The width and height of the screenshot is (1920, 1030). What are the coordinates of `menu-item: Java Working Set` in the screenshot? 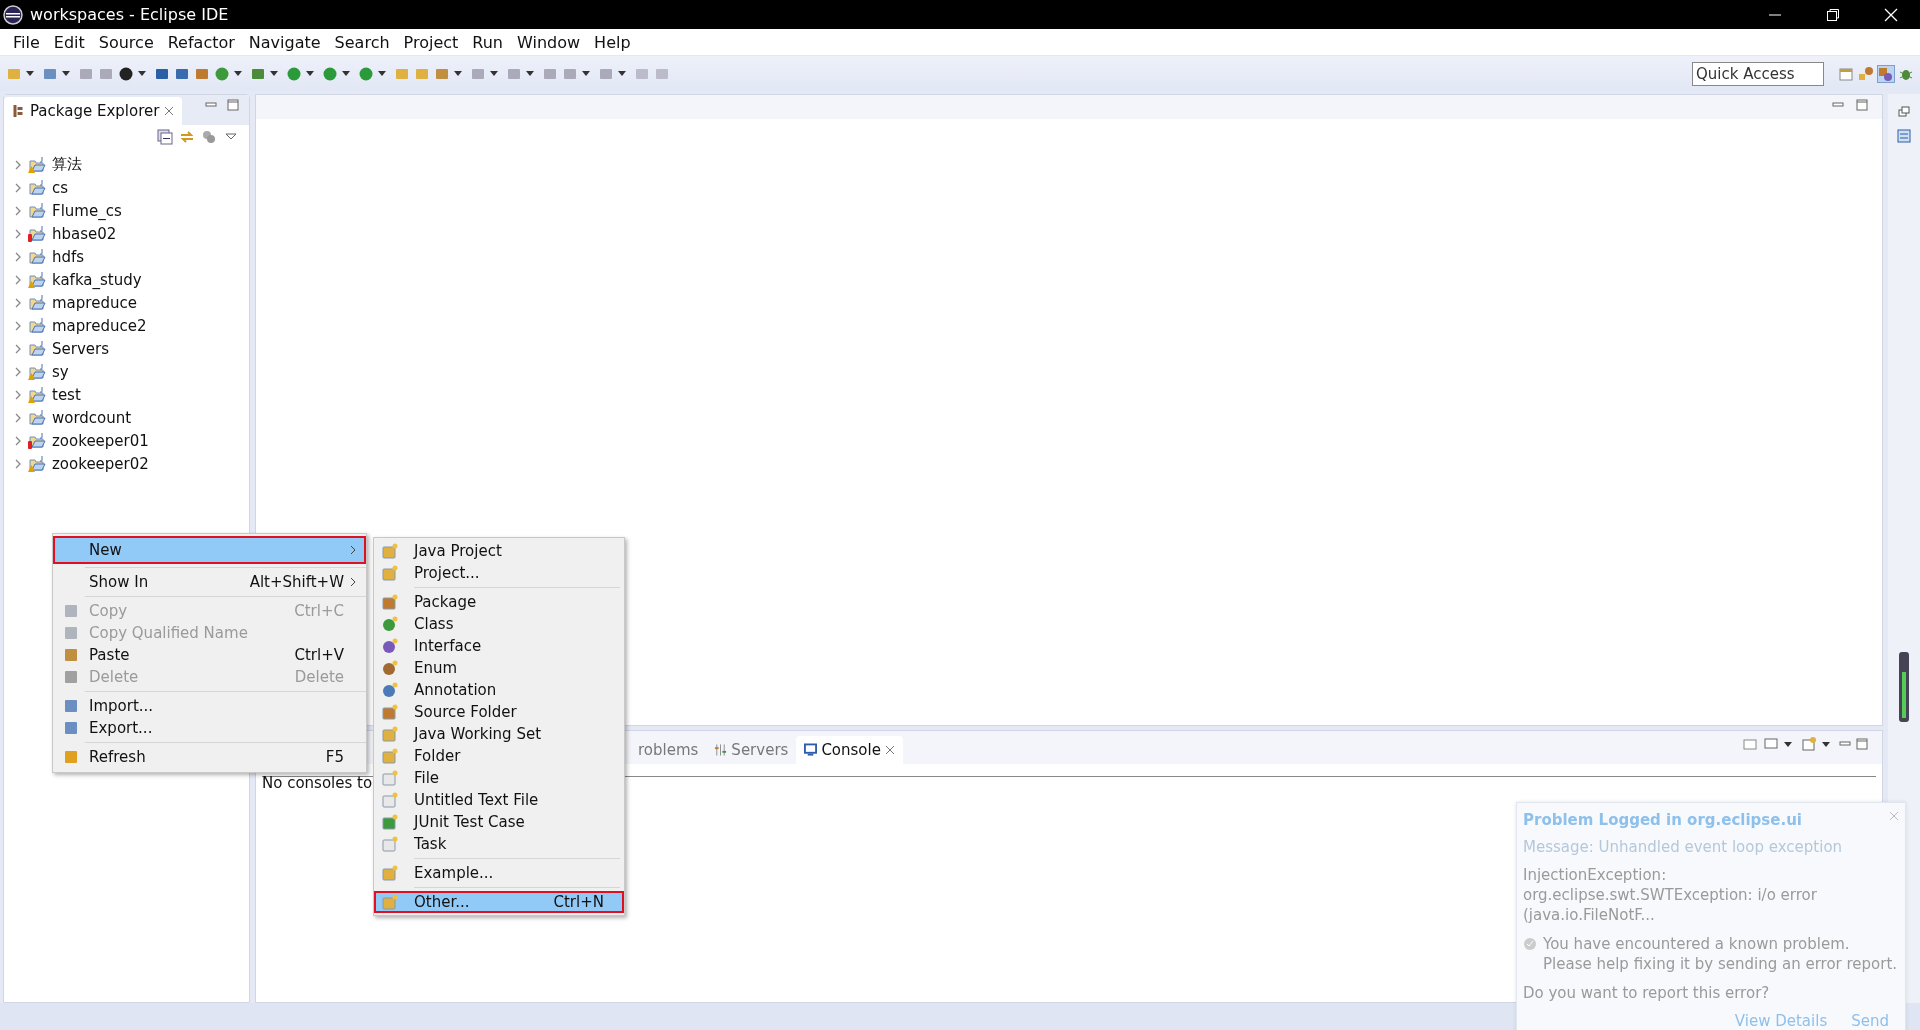 It's located at (499, 734).